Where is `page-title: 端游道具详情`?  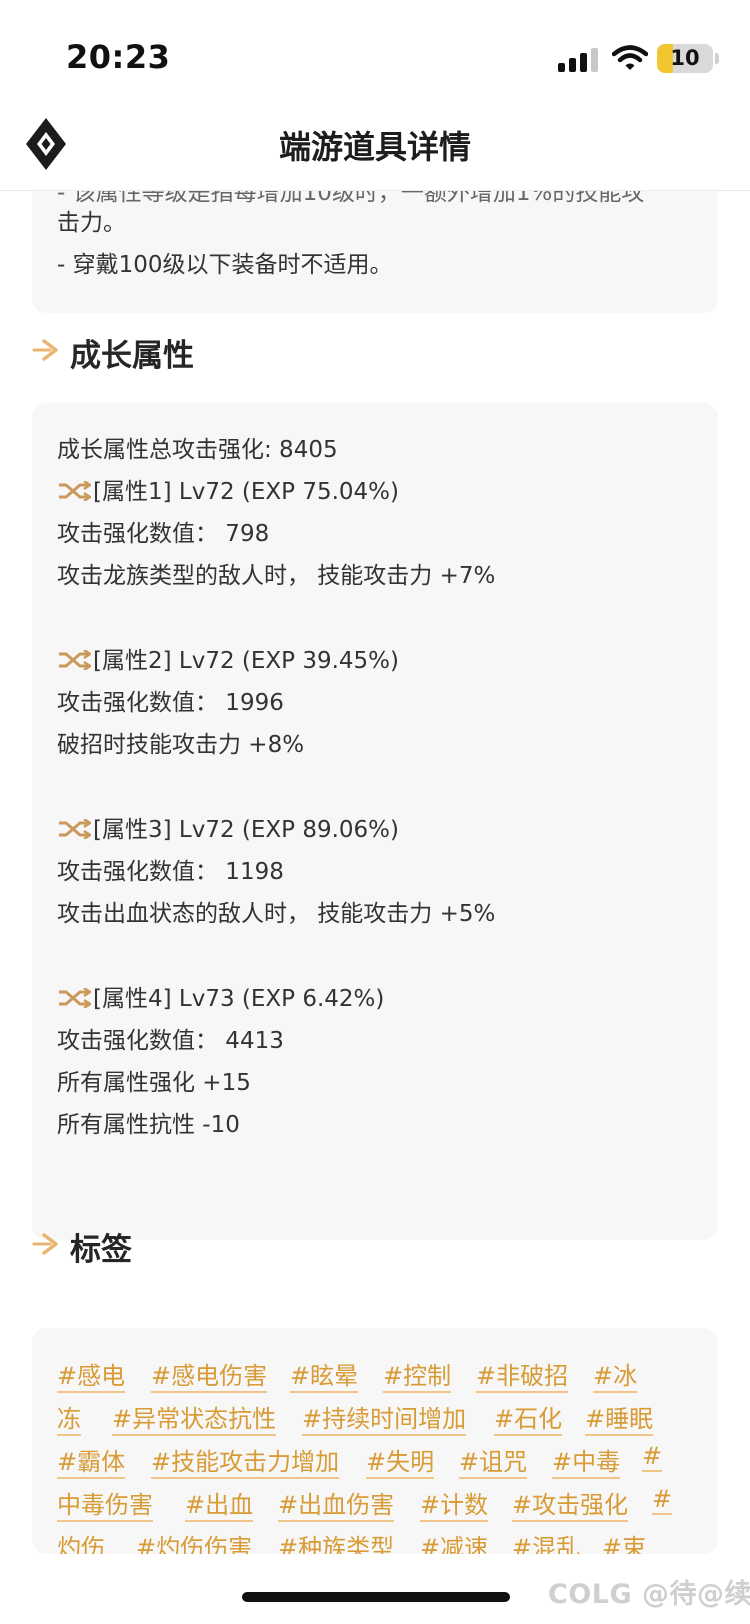 page-title: 端游道具详情 is located at coordinates (374, 147).